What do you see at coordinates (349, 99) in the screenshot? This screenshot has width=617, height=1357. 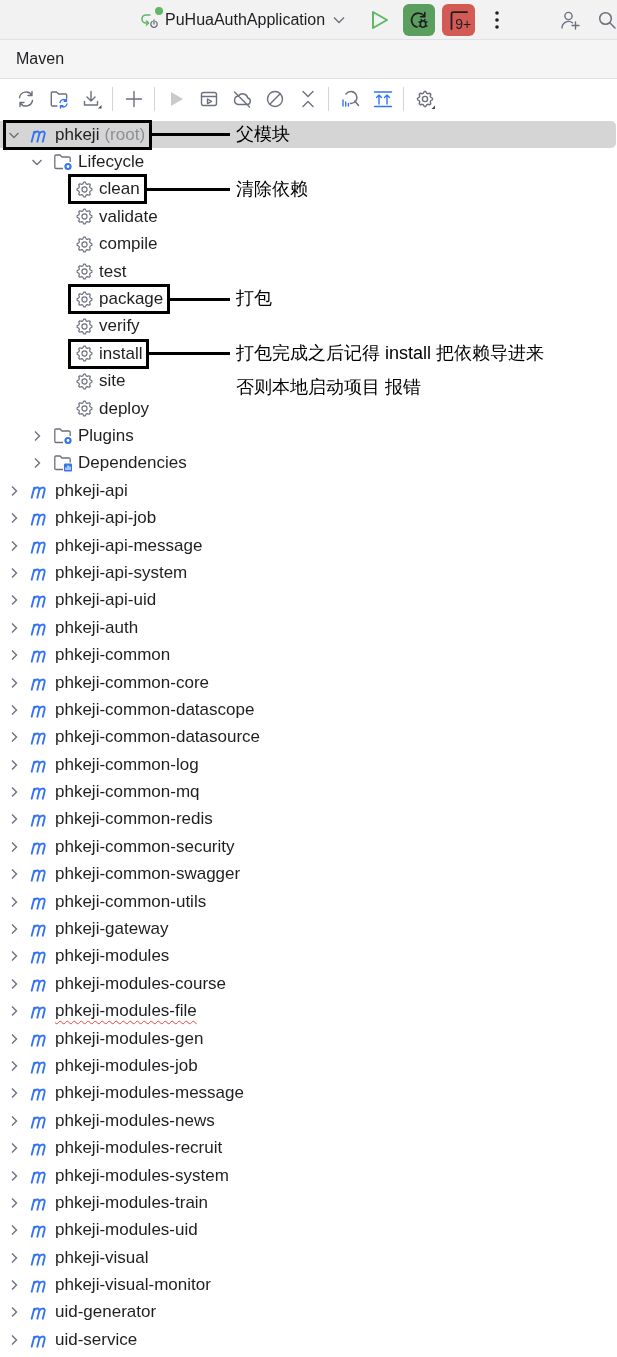 I see `magnifier-chart-icon` at bounding box center [349, 99].